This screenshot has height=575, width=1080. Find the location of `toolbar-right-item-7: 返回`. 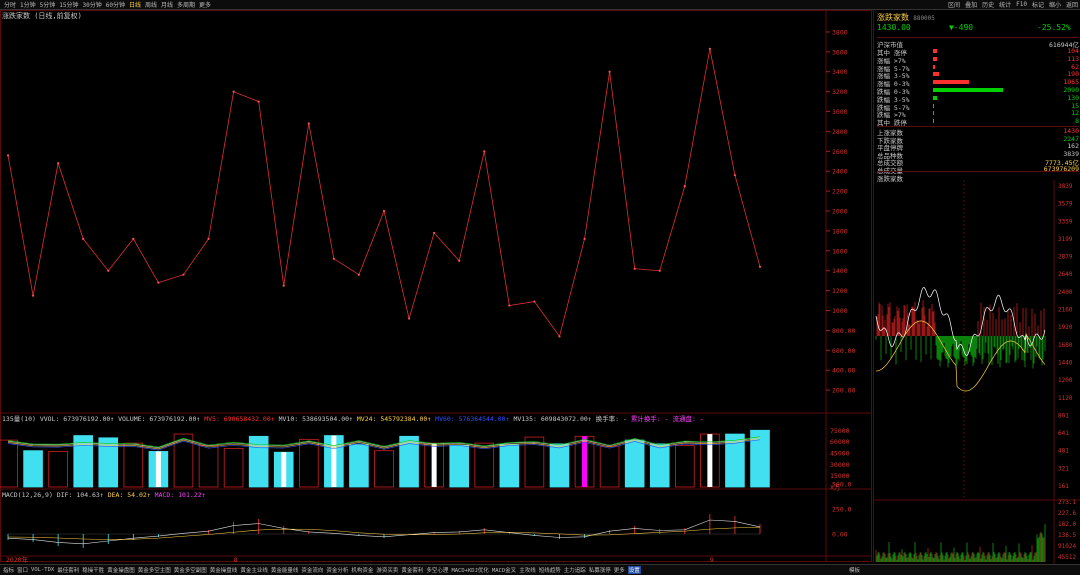

toolbar-right-item-7: 返回 is located at coordinates (1072, 4).